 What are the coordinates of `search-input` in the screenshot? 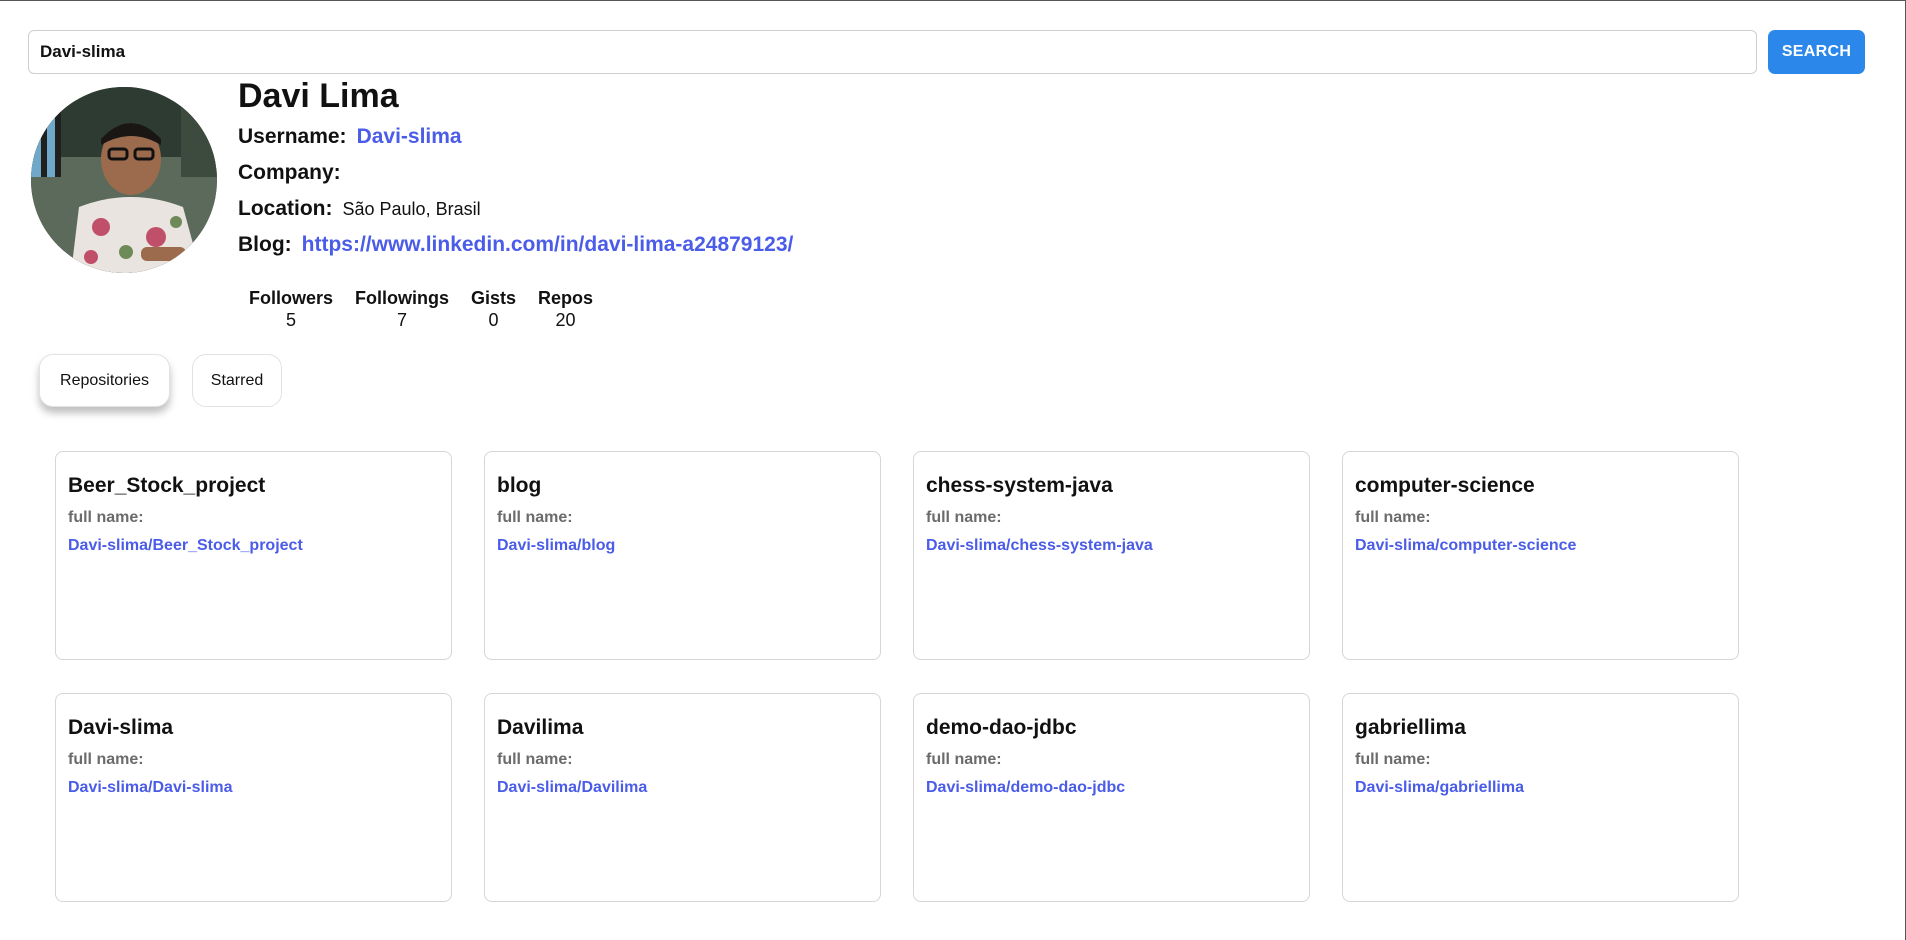 It's located at (892, 52).